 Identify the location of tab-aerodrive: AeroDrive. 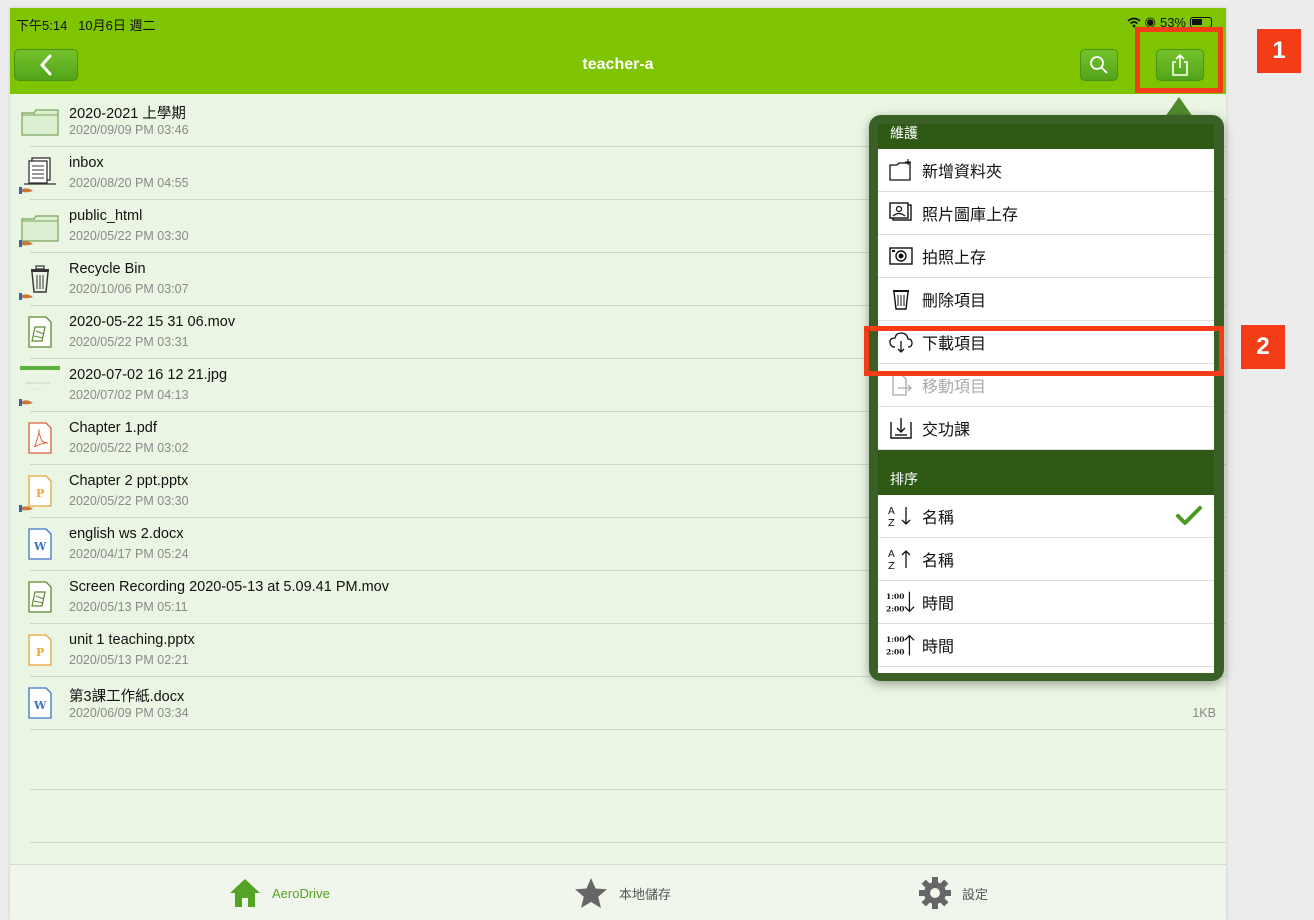
(279, 893).